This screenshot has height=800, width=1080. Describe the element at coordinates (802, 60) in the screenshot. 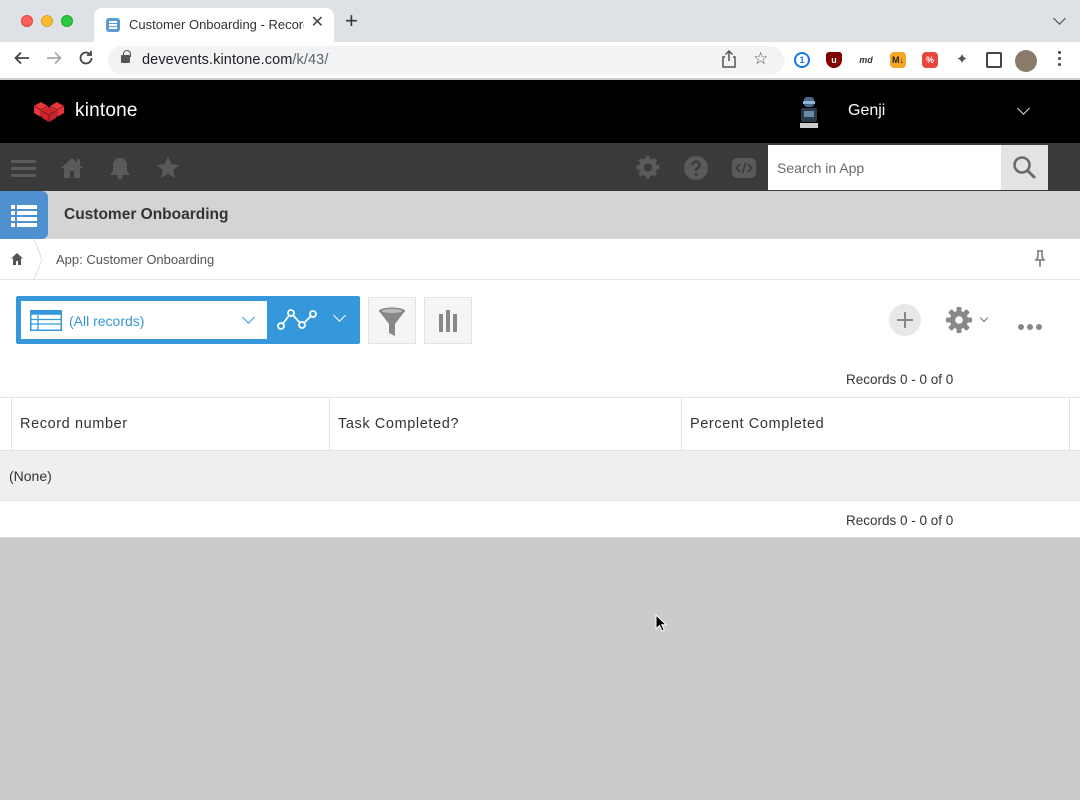

I see `1password-extension-icon: 1` at that location.